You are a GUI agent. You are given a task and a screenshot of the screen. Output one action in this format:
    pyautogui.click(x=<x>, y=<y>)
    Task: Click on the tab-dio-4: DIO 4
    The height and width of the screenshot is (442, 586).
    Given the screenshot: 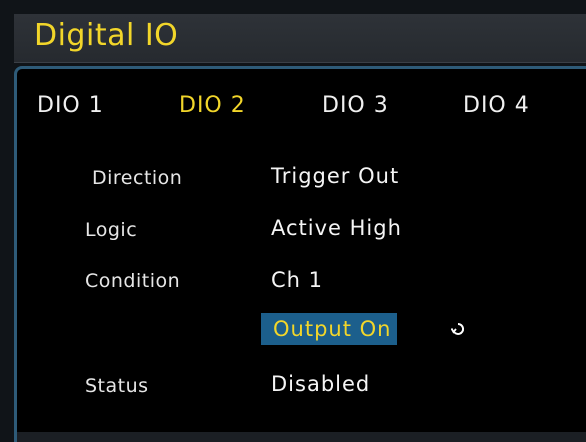 What is the action you would take?
    pyautogui.click(x=496, y=105)
    